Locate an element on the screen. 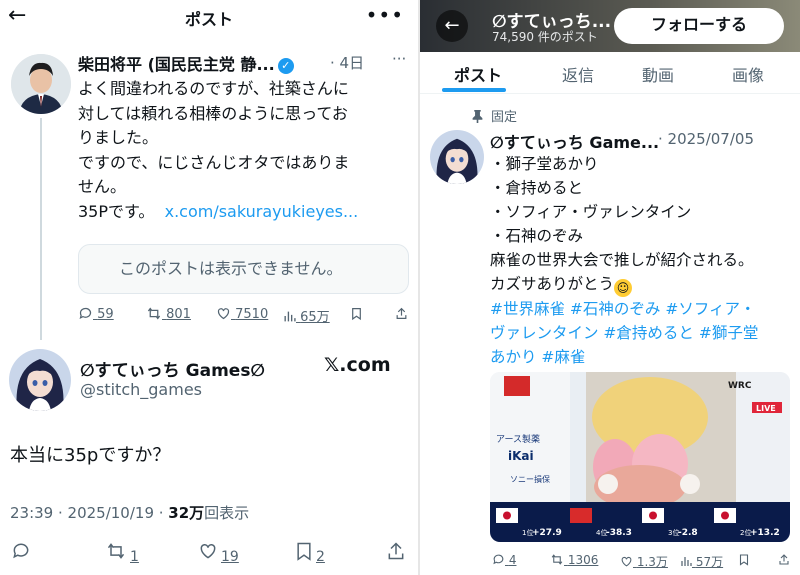 The width and height of the screenshot is (800, 575). like-button: 19 is located at coordinates (218, 553).